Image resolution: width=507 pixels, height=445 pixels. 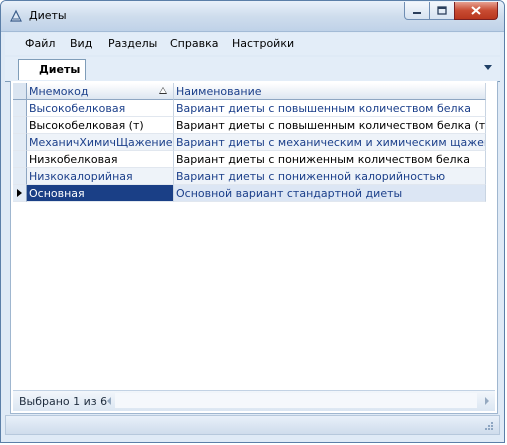 What do you see at coordinates (100, 125) in the screenshot?
I see `cell-code: Высокобелковая (т)` at bounding box center [100, 125].